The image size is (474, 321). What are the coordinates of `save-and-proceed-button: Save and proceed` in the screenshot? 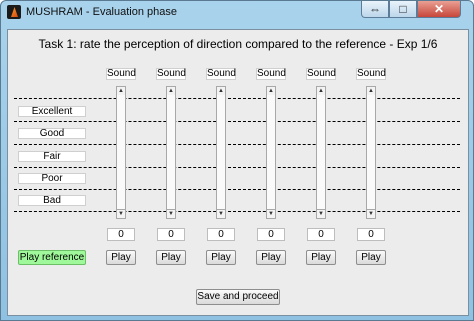 It's located at (238, 297).